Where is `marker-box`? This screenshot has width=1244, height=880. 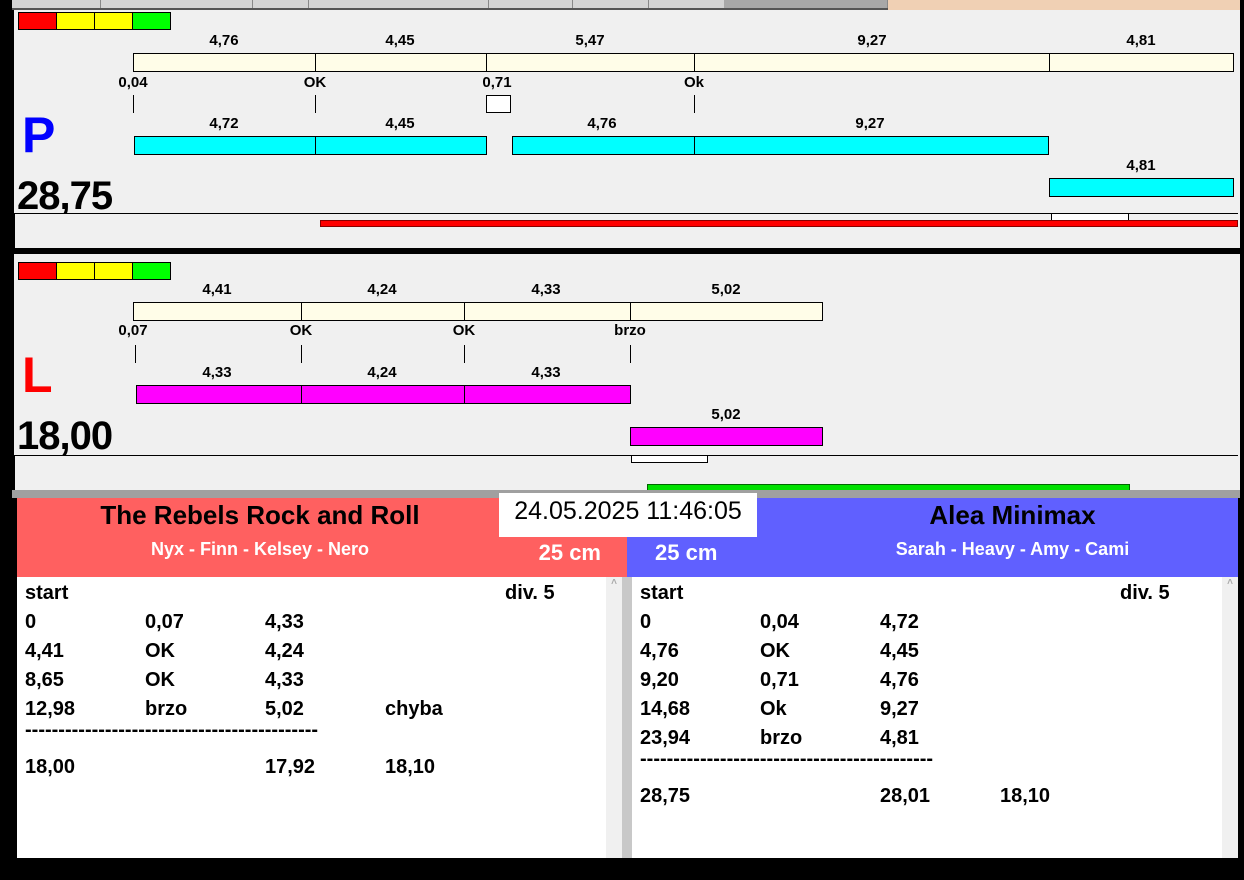
marker-box is located at coordinates (669, 459).